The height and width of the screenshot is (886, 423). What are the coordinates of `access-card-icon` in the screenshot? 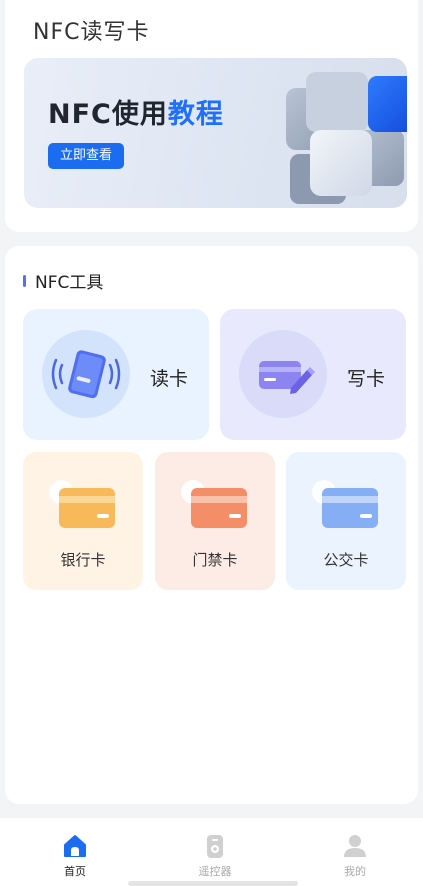 It's located at (214, 504).